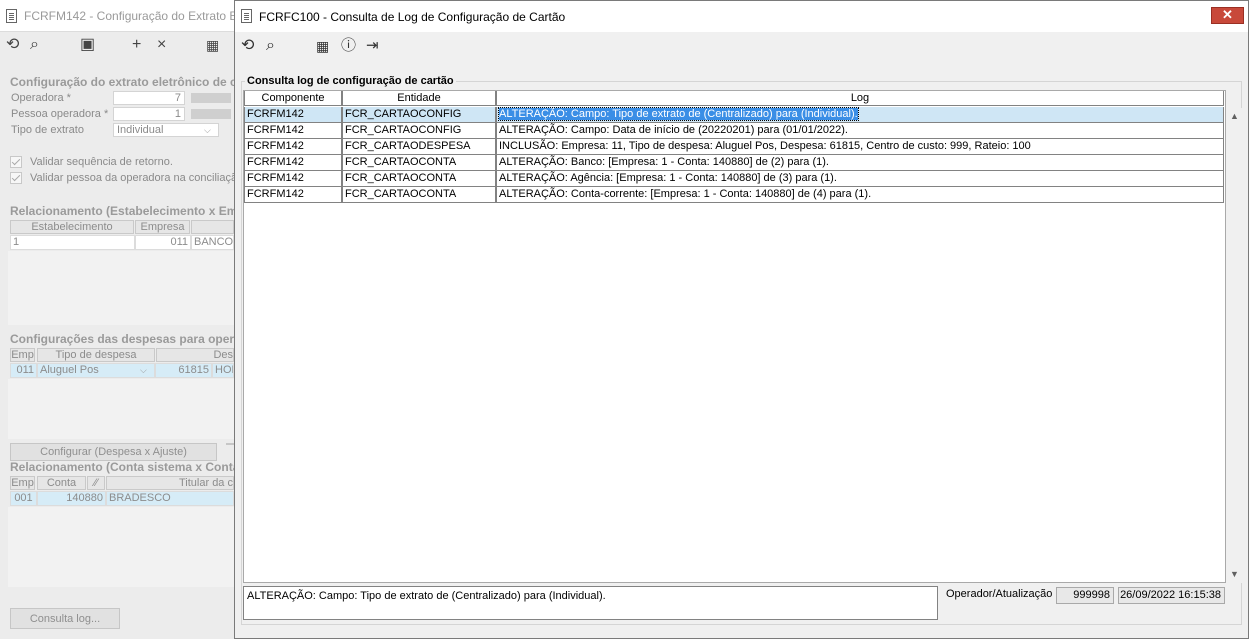  What do you see at coordinates (1234, 345) in the screenshot?
I see `vertical-scrollbar: ▲ ▼` at bounding box center [1234, 345].